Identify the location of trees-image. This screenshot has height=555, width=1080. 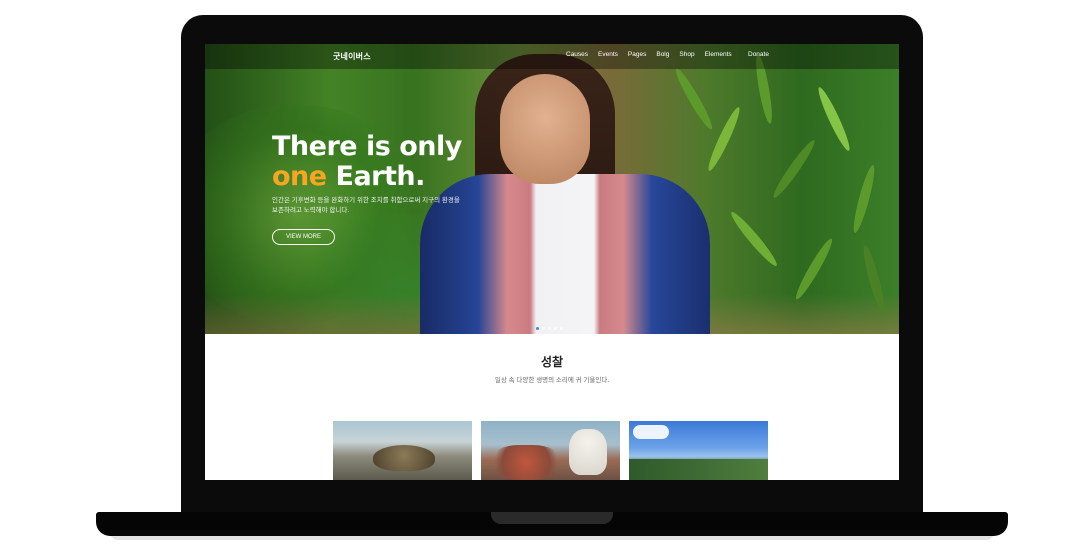
(698, 469).